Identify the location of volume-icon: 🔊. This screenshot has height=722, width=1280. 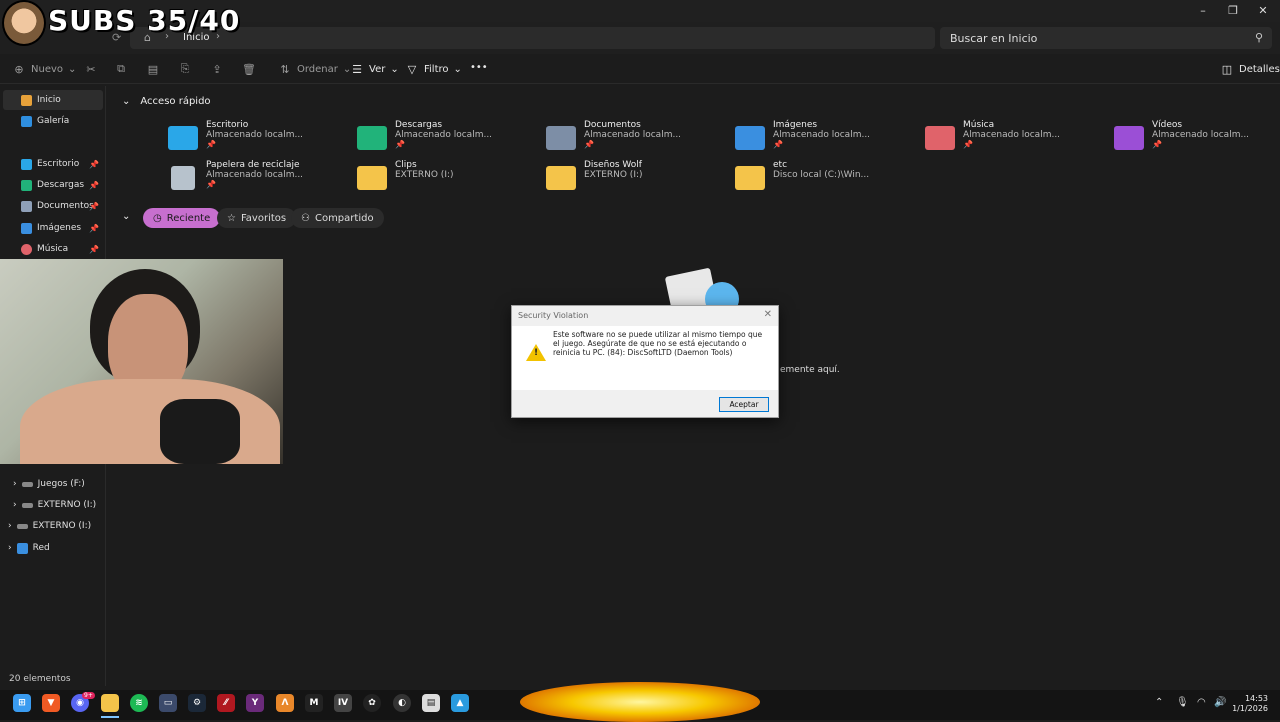
(1220, 702).